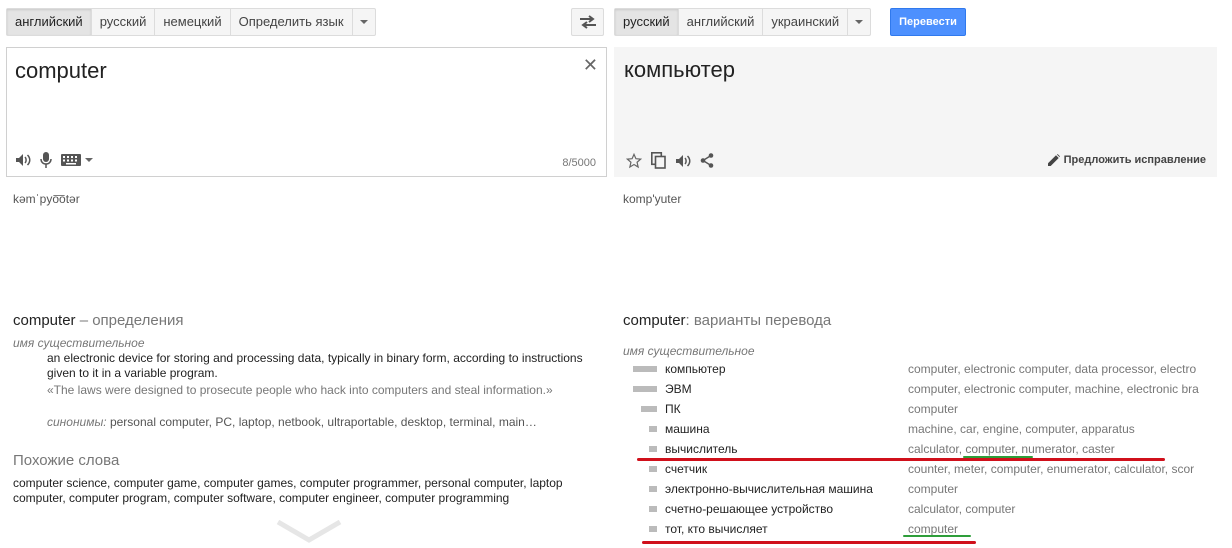 This screenshot has width=1232, height=548. I want to click on back-translations: calculator, computer, so click(961, 509).